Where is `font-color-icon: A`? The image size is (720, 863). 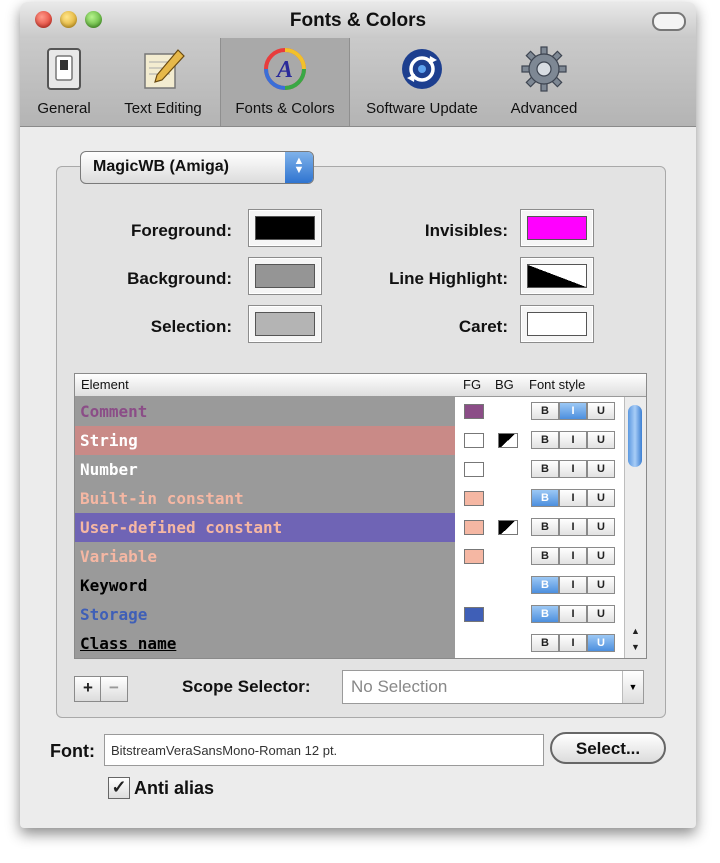 font-color-icon: A is located at coordinates (285, 69).